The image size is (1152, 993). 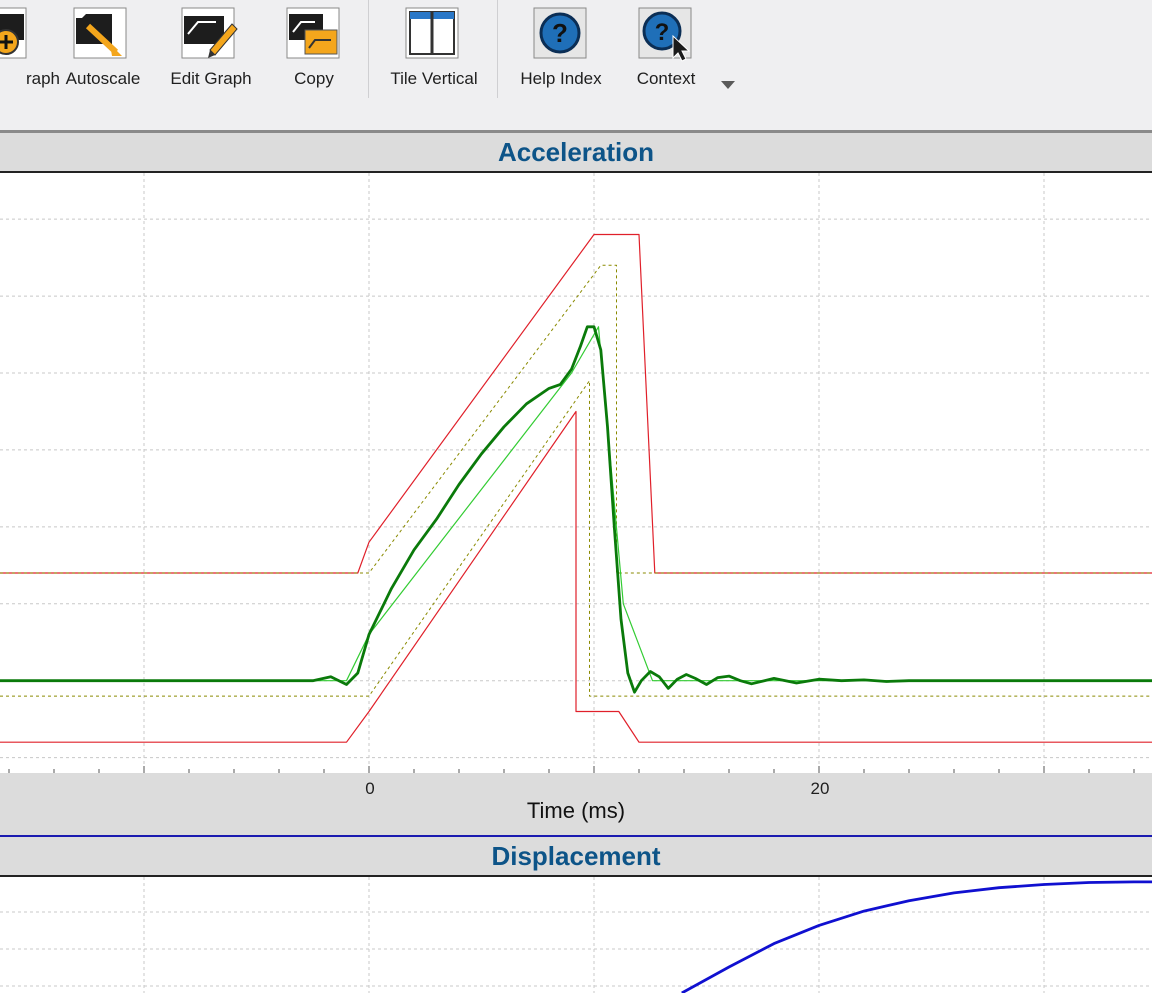 I want to click on help-index-label: Help Index, so click(x=561, y=78).